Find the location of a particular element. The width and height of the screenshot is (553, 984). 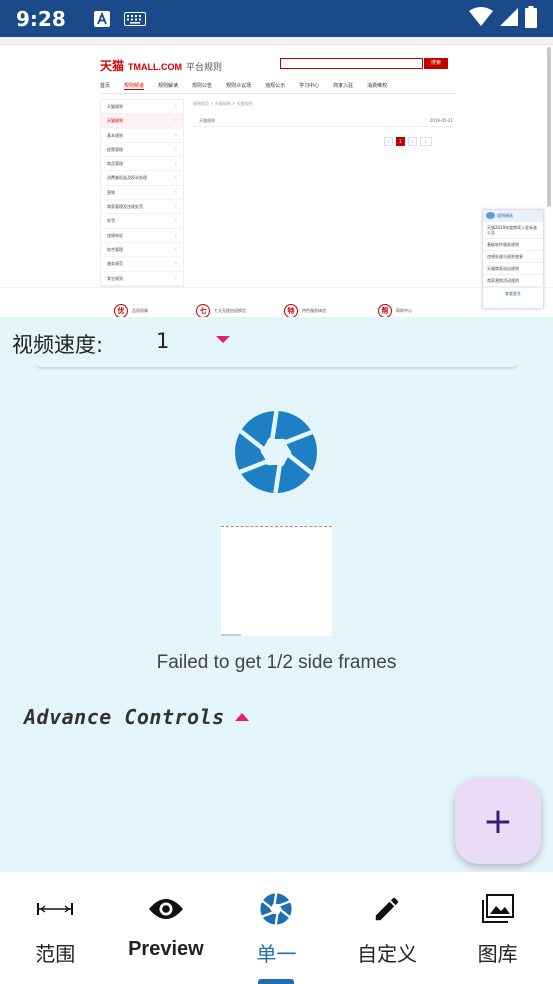

status-message: Failed to get 1/2 side frames is located at coordinates (276, 662).